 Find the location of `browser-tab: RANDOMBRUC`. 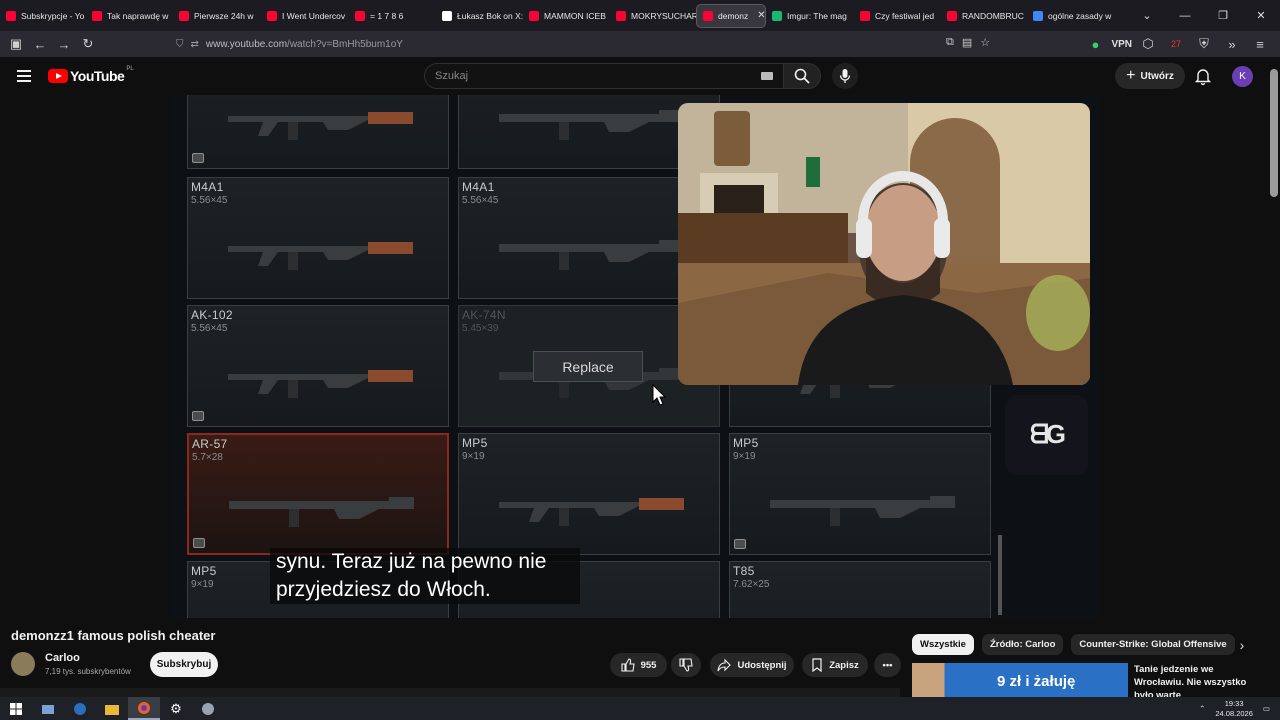

browser-tab: RANDOMBRUC is located at coordinates (984, 15).